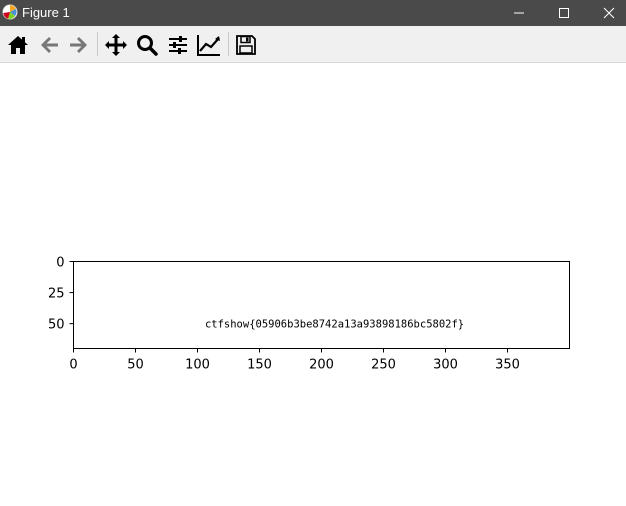 The height and width of the screenshot is (506, 626). I want to click on y-tick-label: 25, so click(56, 294).